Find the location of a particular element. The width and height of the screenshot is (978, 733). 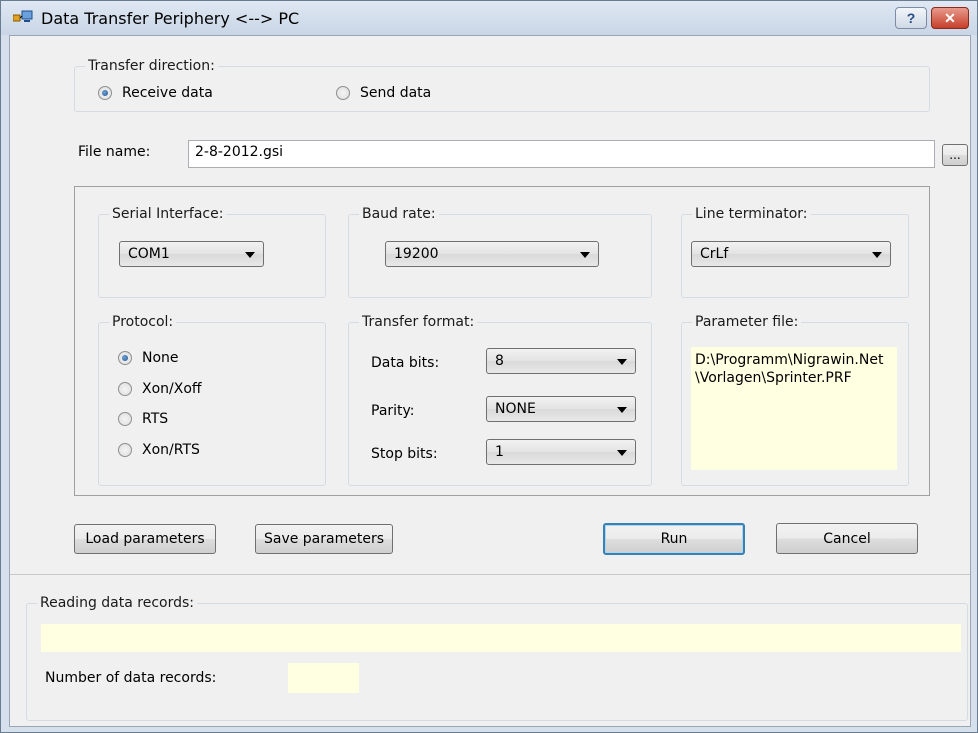

radio-receive-data-label: Receive data is located at coordinates (167, 93).